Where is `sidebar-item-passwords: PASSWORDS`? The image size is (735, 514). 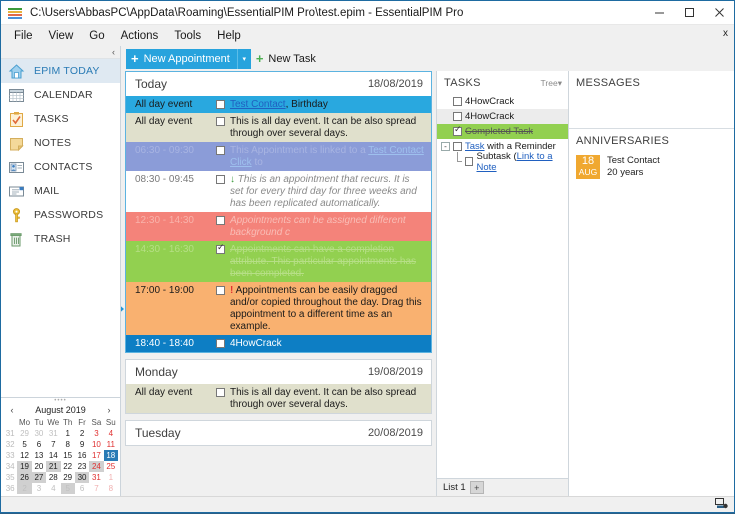 sidebar-item-passwords: PASSWORDS is located at coordinates (60, 215).